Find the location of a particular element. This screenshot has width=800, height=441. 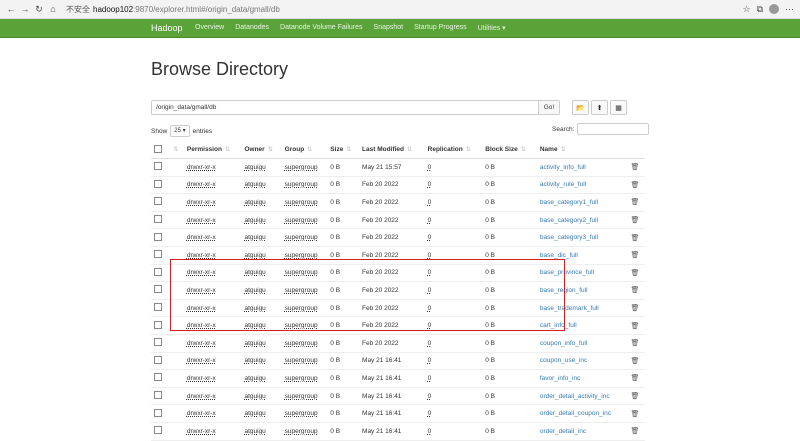

nav-link: Utilities ▾ is located at coordinates (492, 28).